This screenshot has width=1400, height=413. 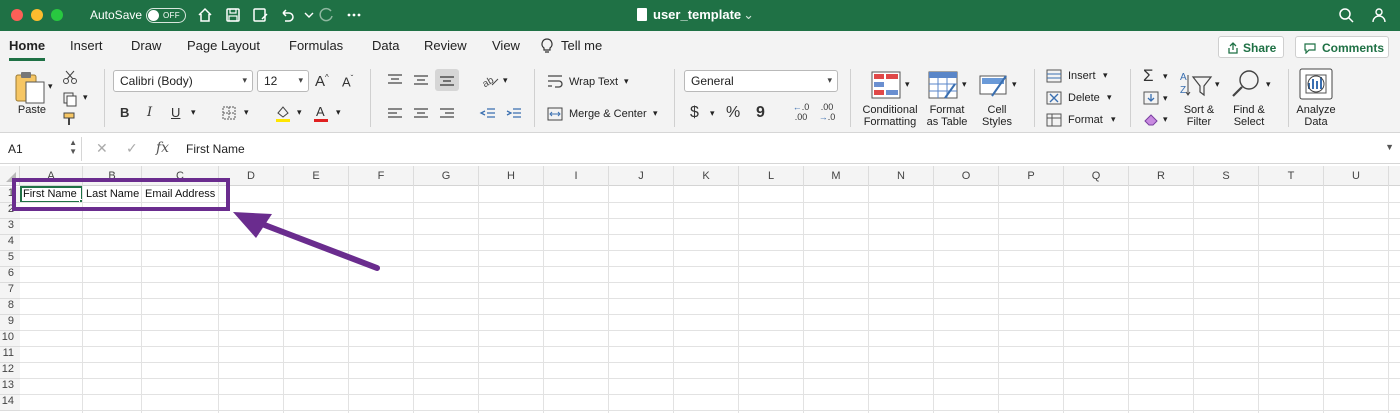 I want to click on annotation-arrow, so click(x=306, y=241).